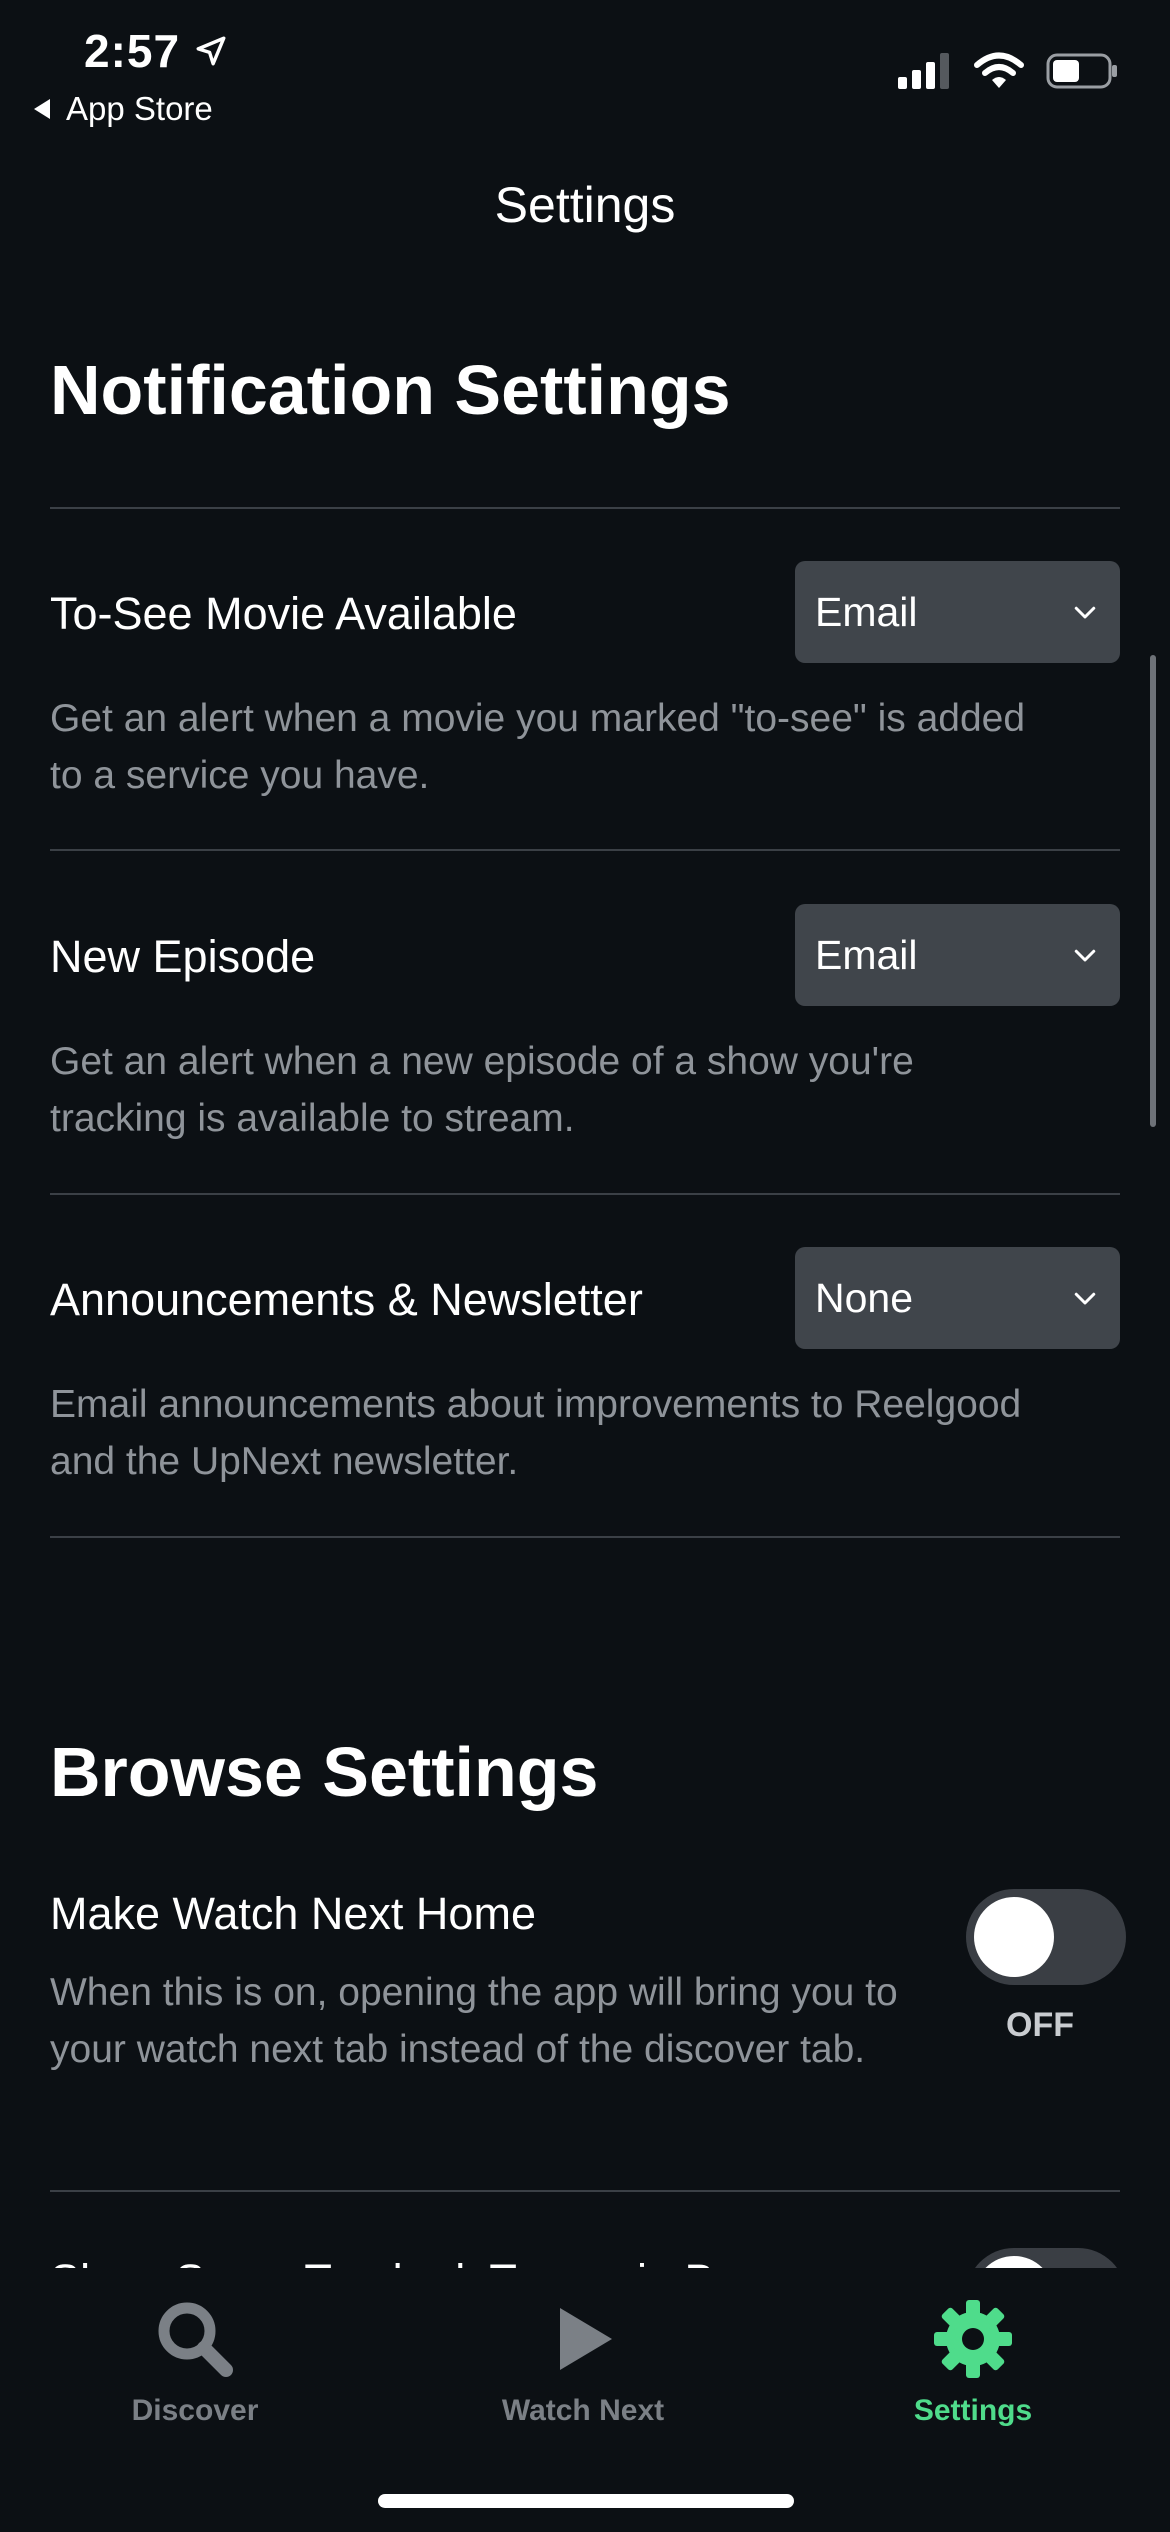 This screenshot has width=1170, height=2532. I want to click on search-icon, so click(195, 2339).